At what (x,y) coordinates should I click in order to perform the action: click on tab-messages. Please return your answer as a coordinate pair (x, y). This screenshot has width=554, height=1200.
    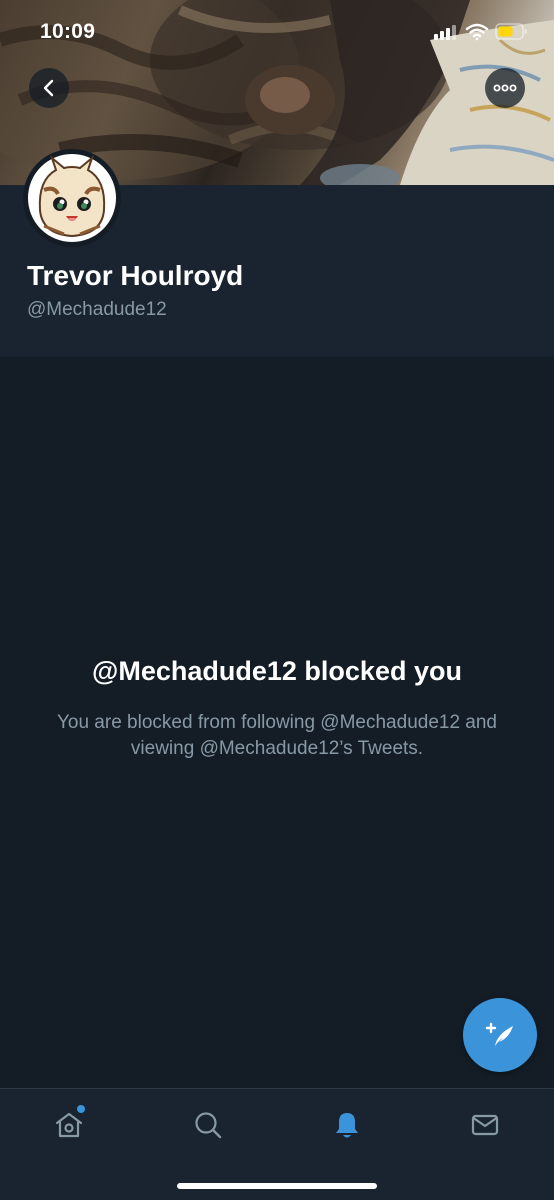
    Looking at the image, I should click on (485, 1125).